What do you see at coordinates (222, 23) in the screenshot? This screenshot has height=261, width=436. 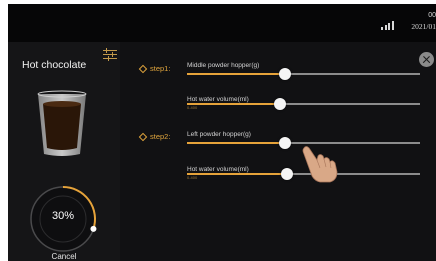 I see `status-bar: 00 2021/01` at bounding box center [222, 23].